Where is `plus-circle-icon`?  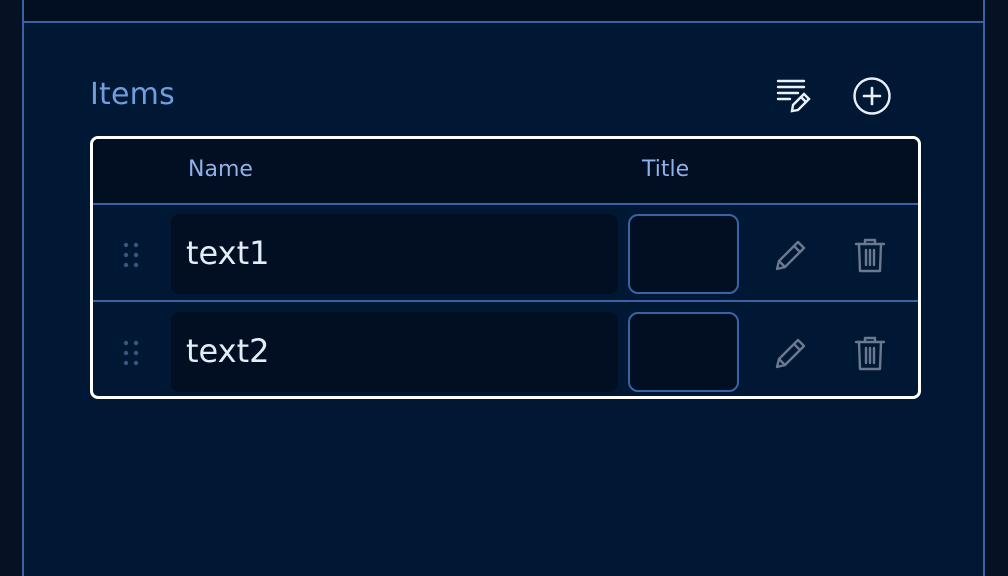 plus-circle-icon is located at coordinates (872, 96).